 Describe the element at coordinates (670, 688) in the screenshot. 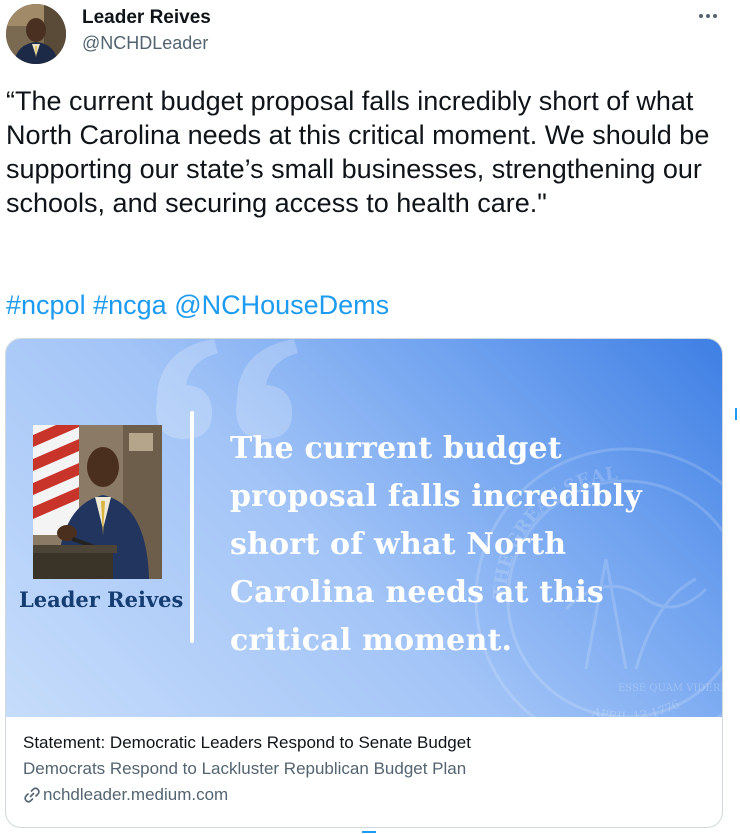

I see `seal-text-motto: ESSE QUAM VIDERI` at that location.